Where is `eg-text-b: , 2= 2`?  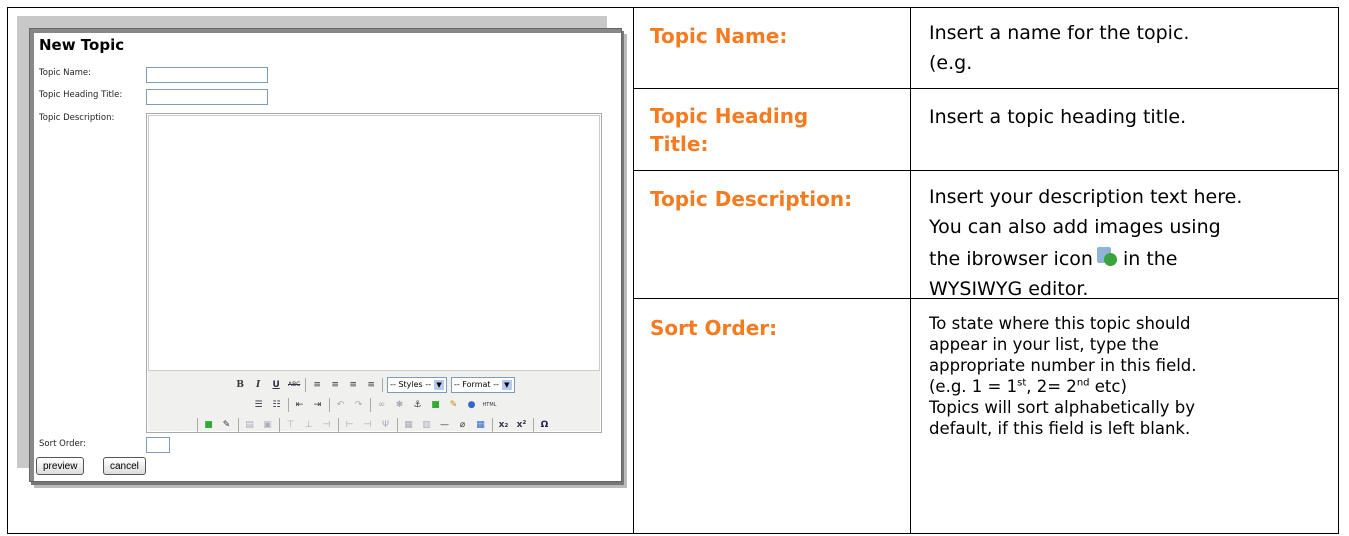
eg-text-b: , 2= 2 is located at coordinates (1051, 386).